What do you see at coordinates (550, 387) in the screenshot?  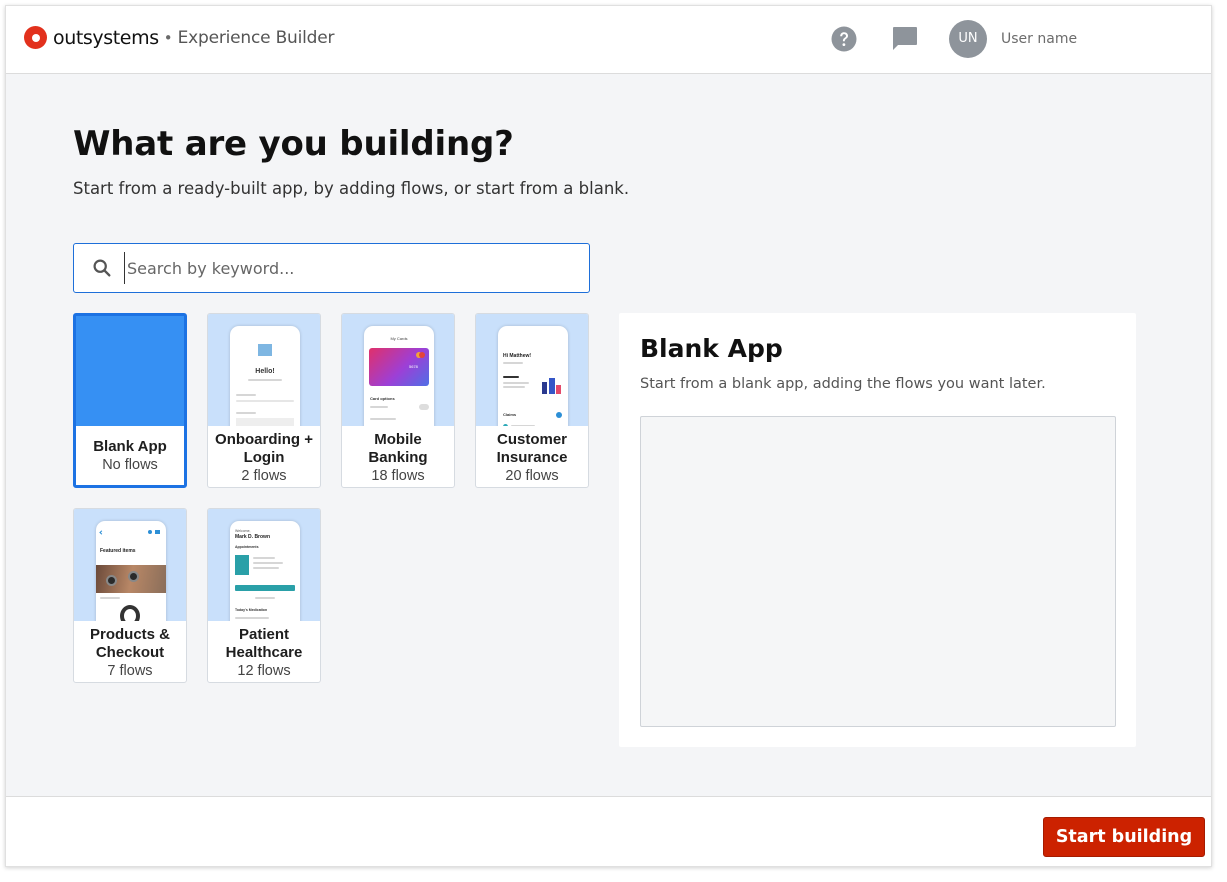 I see `illustration-icon` at bounding box center [550, 387].